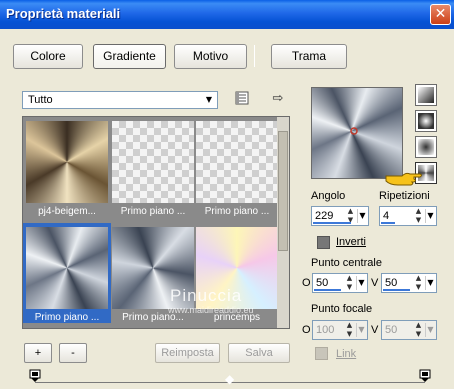 This screenshot has width=454, height=389. Describe the element at coordinates (375, 283) in the screenshot. I see `center-v-label: V` at that location.